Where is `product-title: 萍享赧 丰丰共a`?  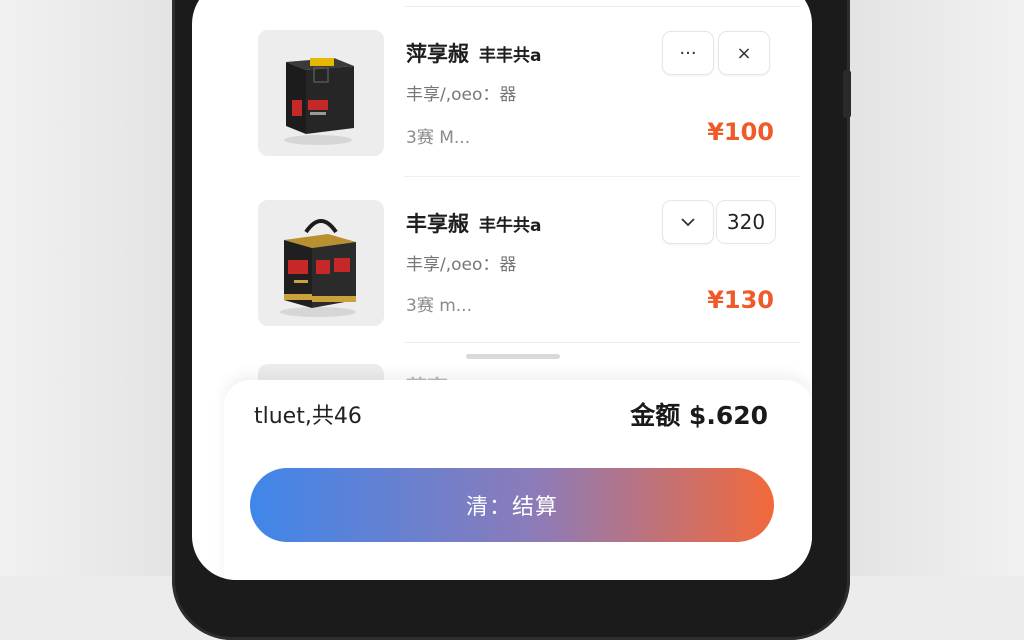 product-title: 萍享赧 丰丰共a is located at coordinates (473, 53).